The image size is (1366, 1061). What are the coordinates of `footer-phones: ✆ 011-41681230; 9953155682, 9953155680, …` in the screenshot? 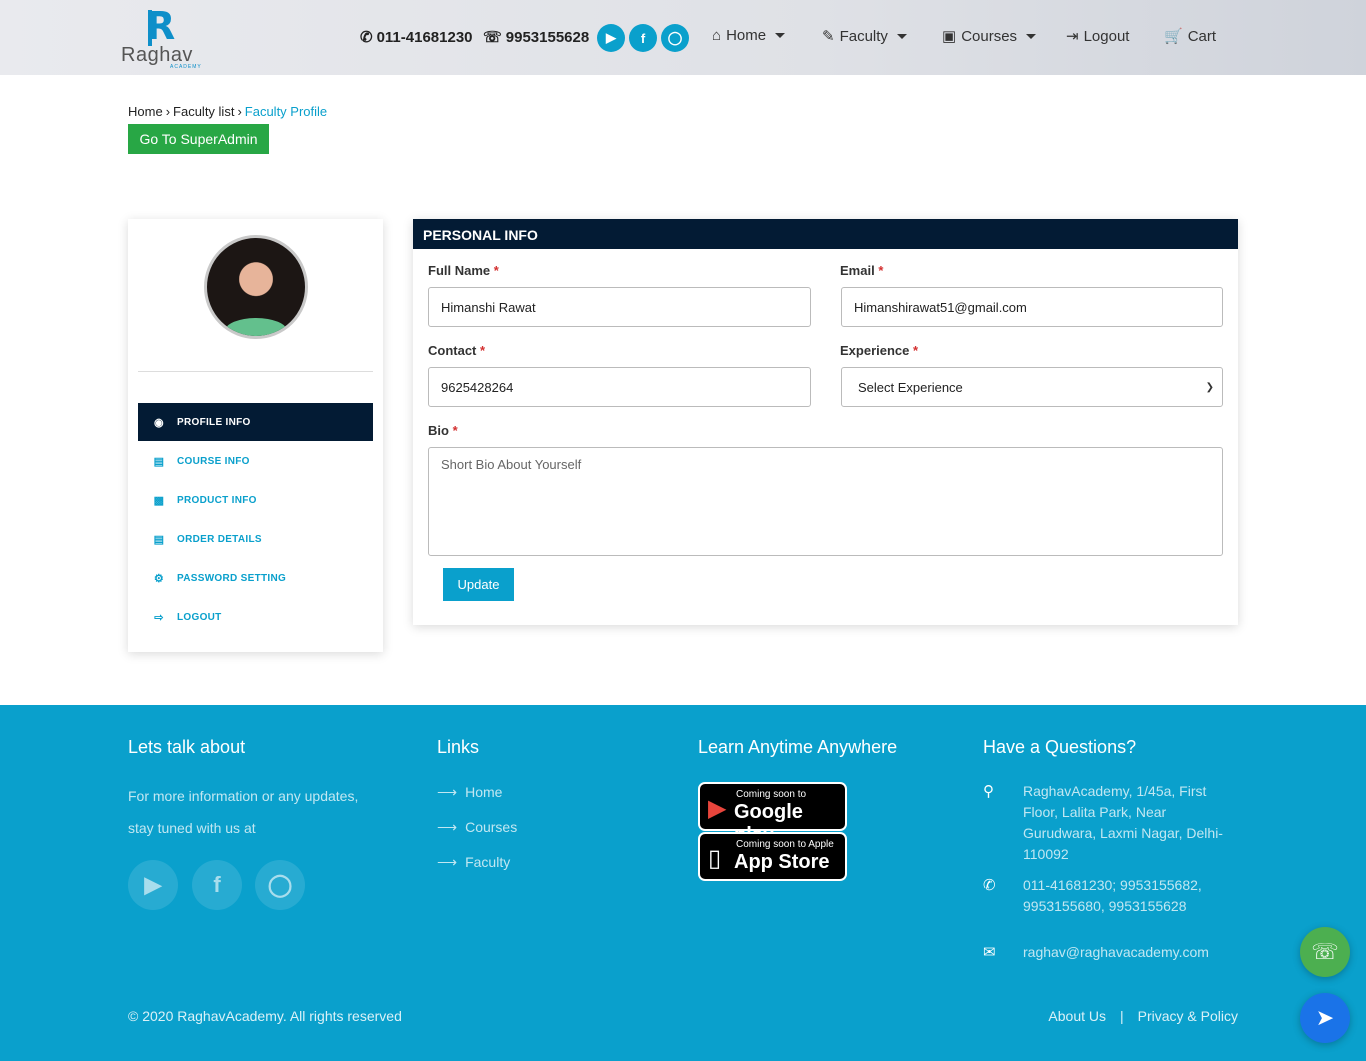 It's located at (1110, 896).